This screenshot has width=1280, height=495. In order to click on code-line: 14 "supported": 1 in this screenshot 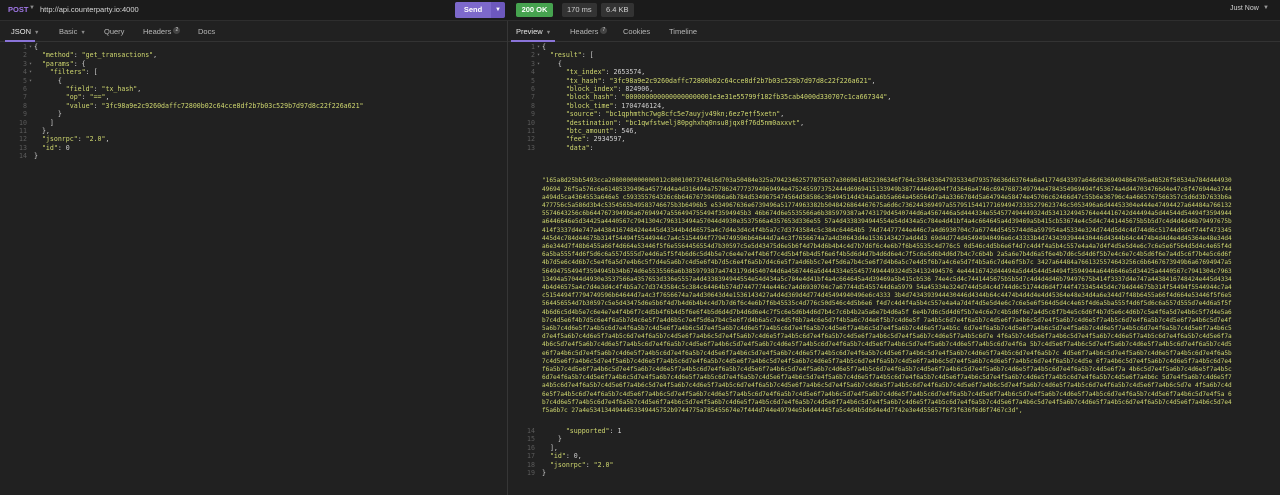, I will do `click(894, 431)`.